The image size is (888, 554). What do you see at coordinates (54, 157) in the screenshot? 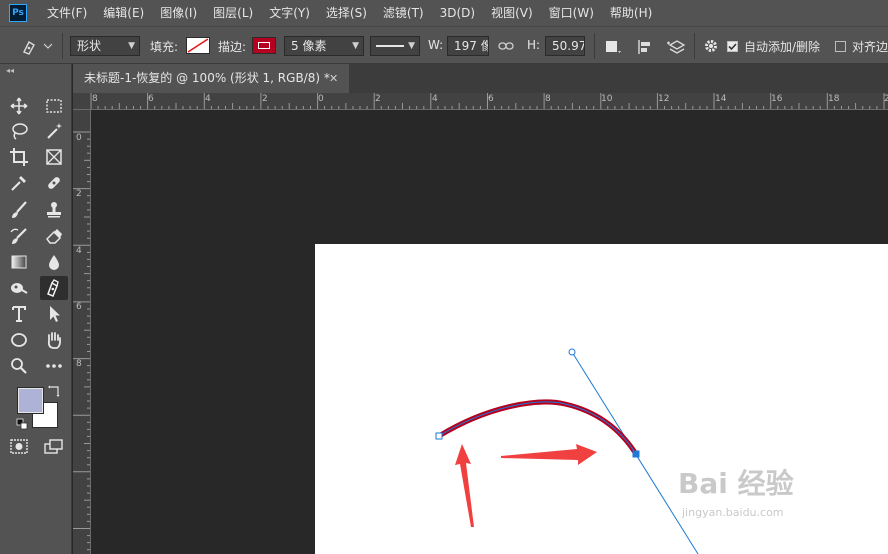
I see `frame-tool` at bounding box center [54, 157].